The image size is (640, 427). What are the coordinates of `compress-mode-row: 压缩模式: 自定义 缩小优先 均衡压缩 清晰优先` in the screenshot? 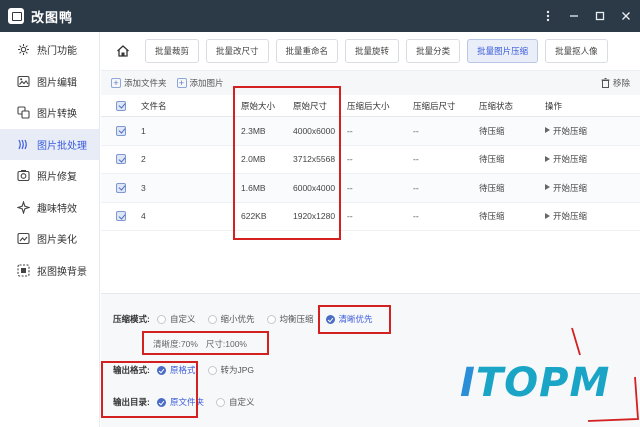 It's located at (243, 319).